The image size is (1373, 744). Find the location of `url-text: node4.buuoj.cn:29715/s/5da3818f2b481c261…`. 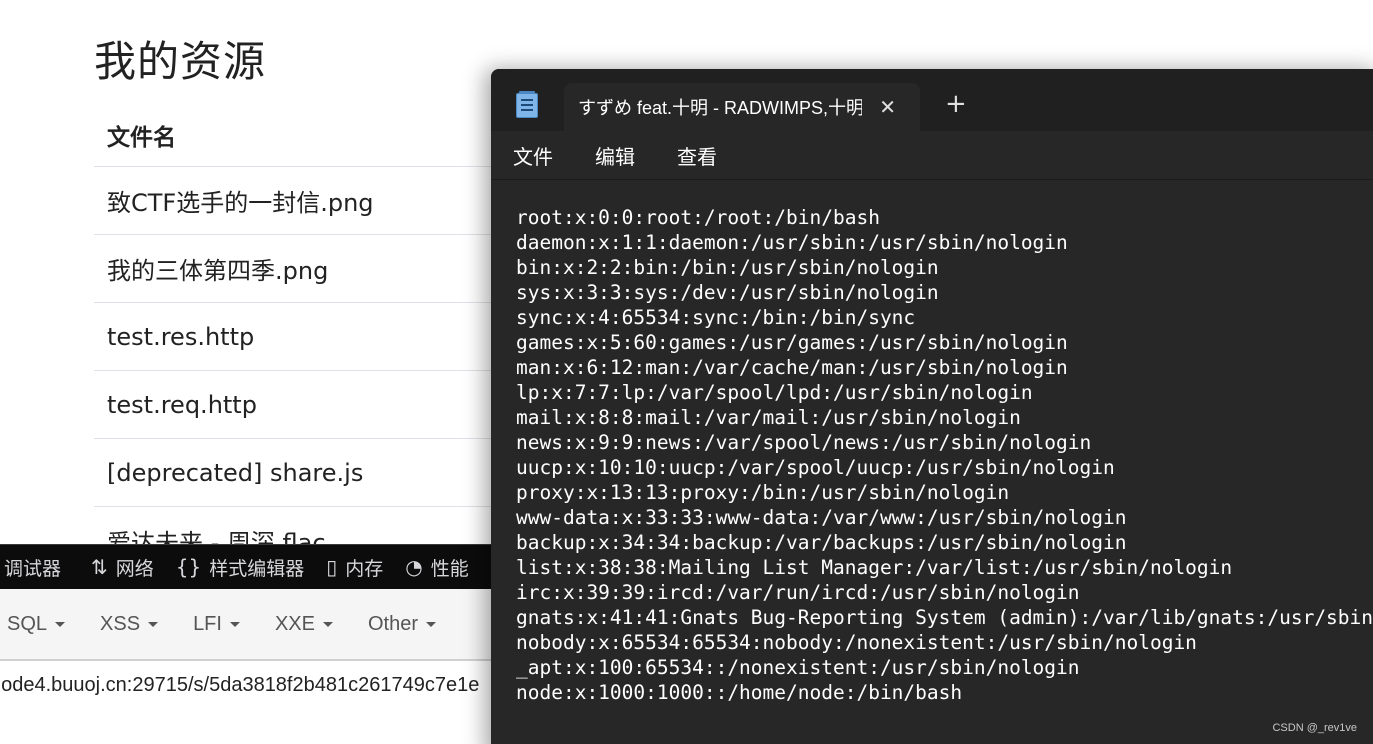

url-text: node4.buuoj.cn:29715/s/5da3818f2b481c261… is located at coordinates (240, 684).